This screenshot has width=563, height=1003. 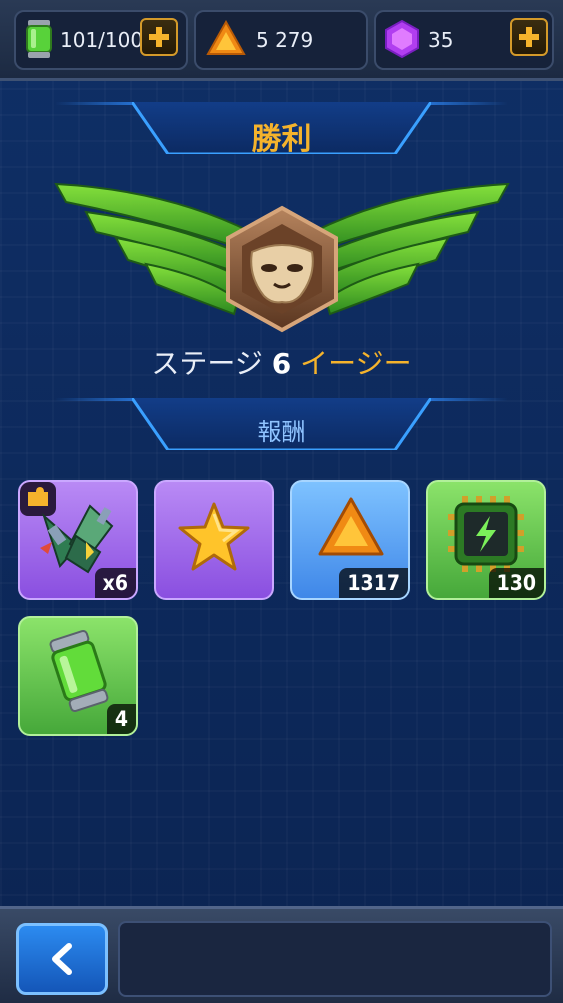 I want to click on back-button, so click(x=62, y=959).